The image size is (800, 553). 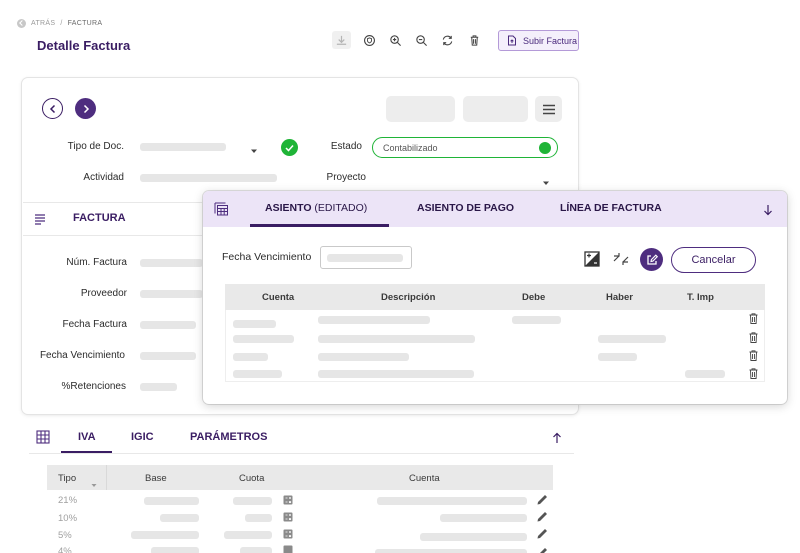 I want to click on col-descripcion: Descripción, so click(x=408, y=297).